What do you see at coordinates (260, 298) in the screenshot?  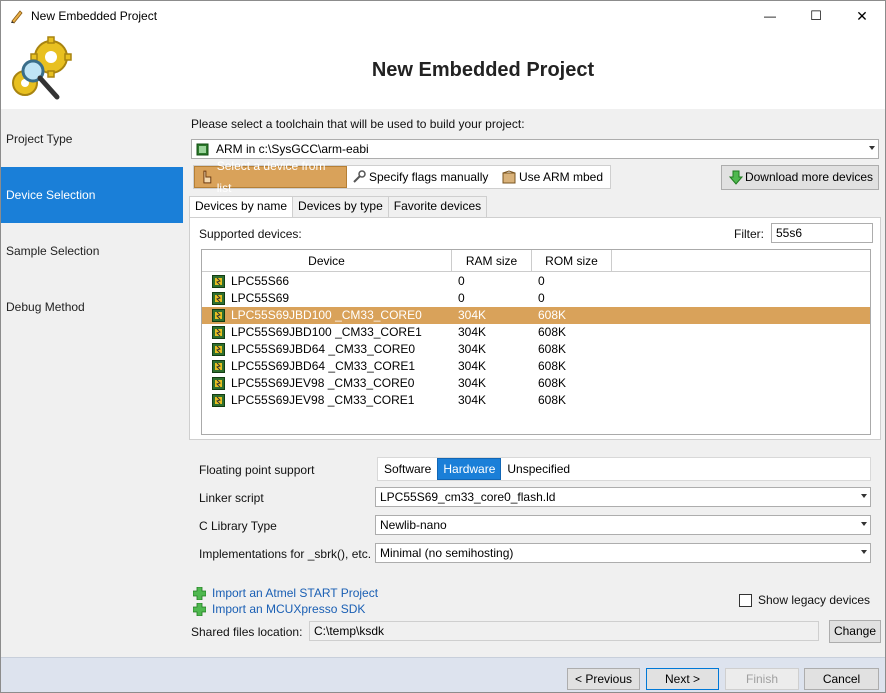 I see `cell-device: LPC55S69` at bounding box center [260, 298].